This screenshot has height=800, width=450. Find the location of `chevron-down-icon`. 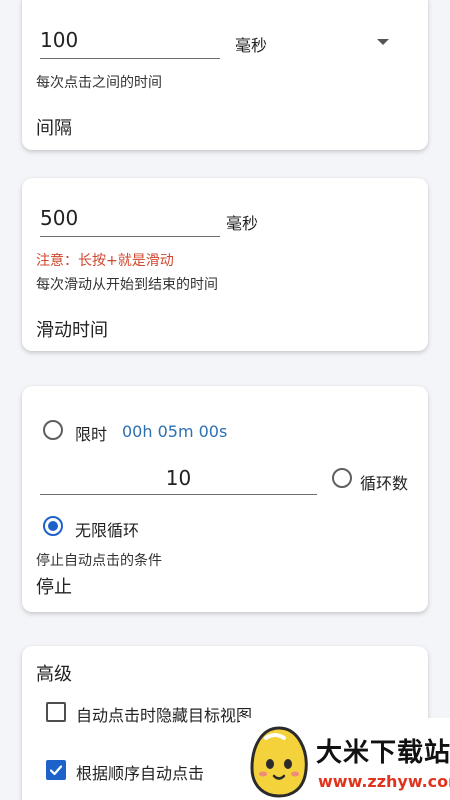

chevron-down-icon is located at coordinates (383, 42).